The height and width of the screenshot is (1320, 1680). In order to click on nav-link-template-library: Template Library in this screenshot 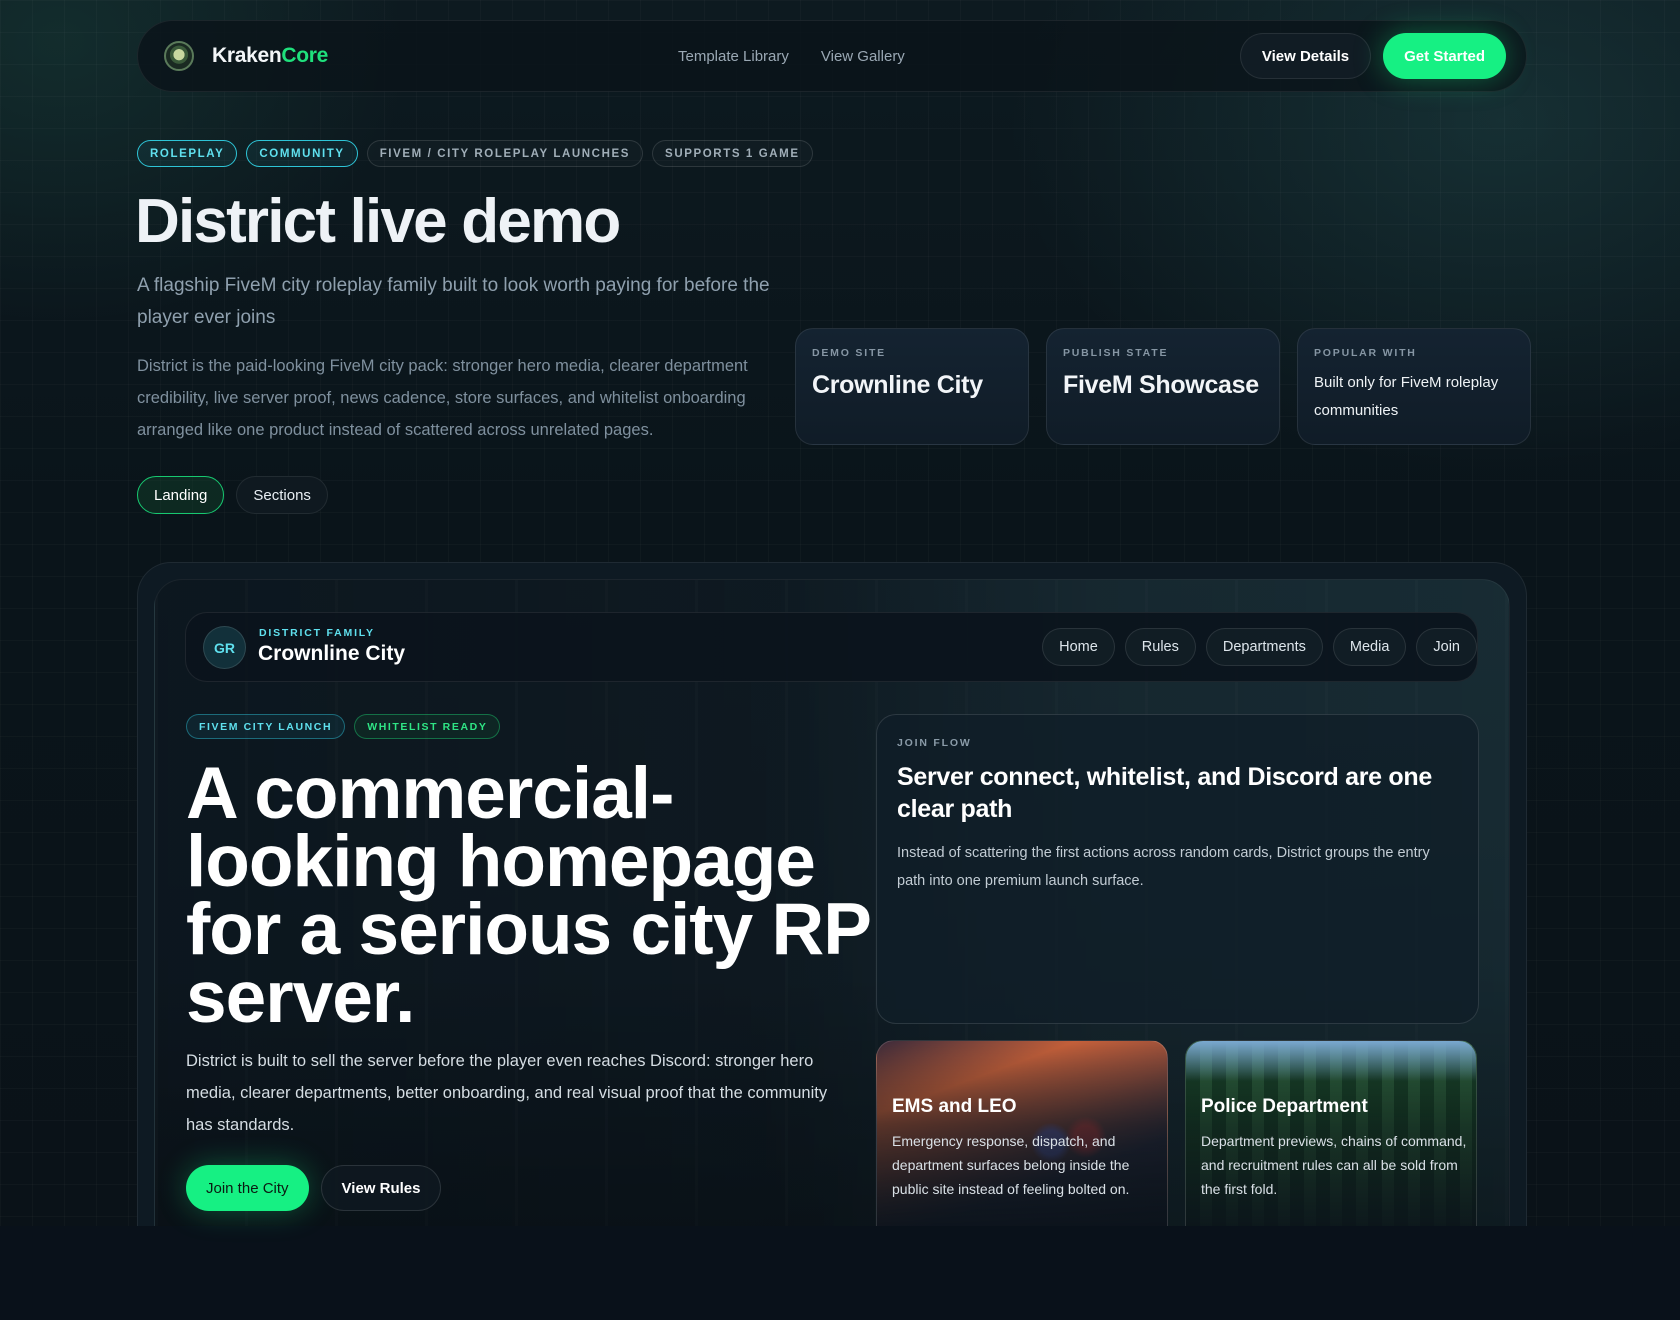, I will do `click(733, 56)`.